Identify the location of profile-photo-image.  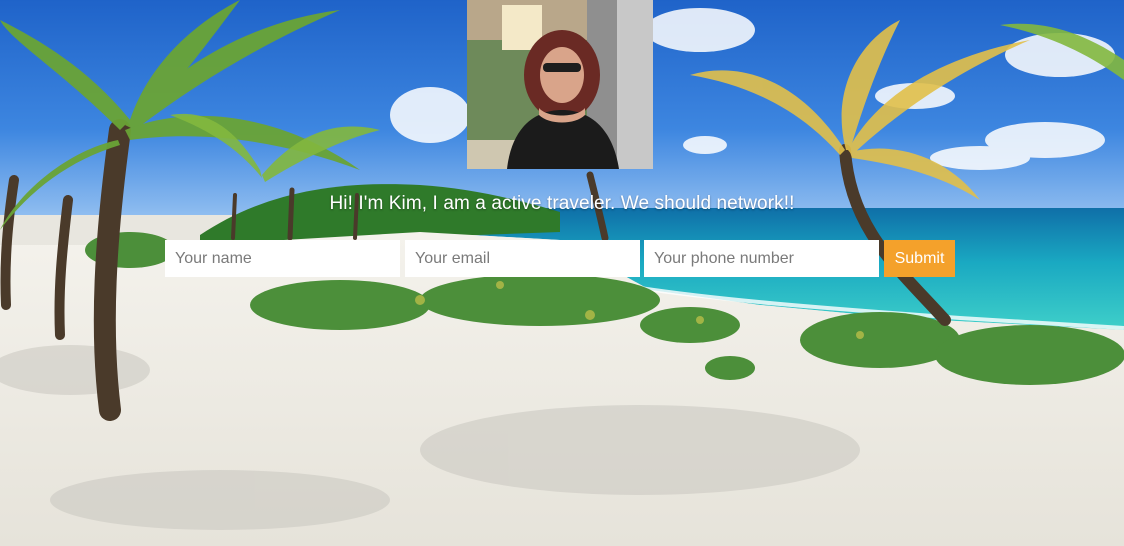
(560, 84).